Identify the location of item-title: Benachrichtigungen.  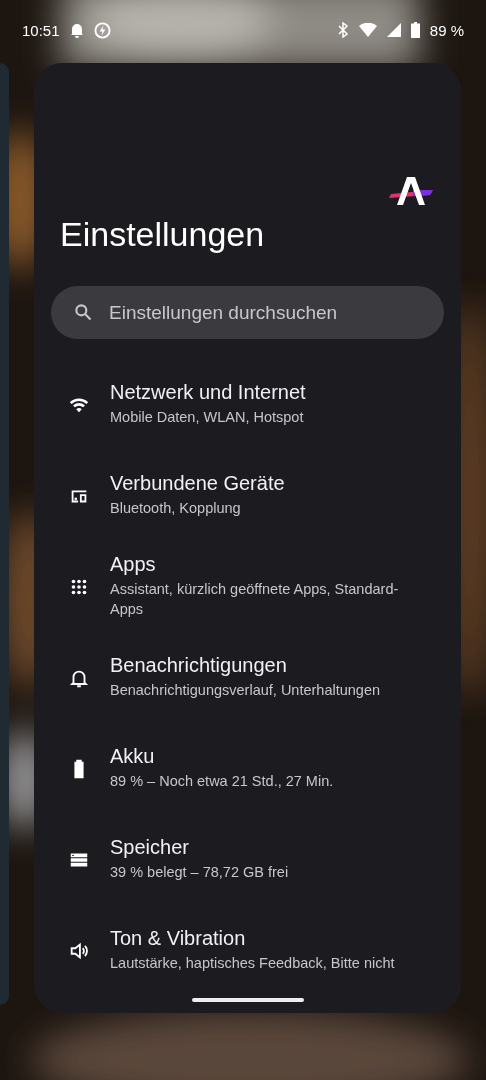
(199, 666).